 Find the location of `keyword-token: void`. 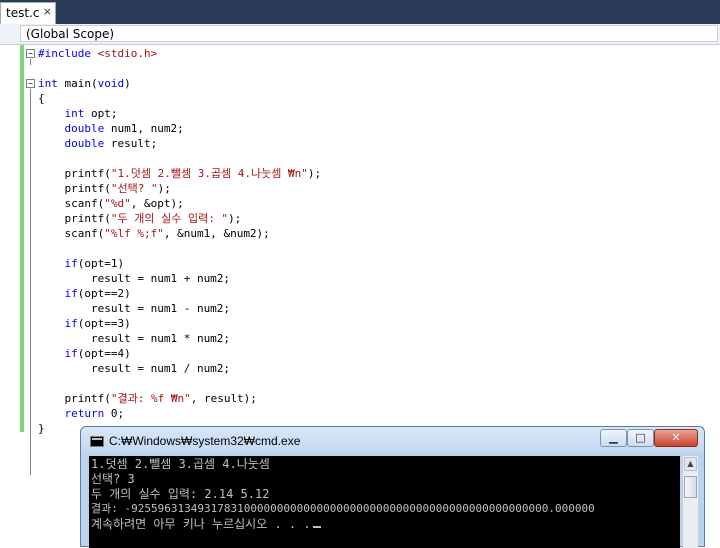

keyword-token: void is located at coordinates (111, 83).